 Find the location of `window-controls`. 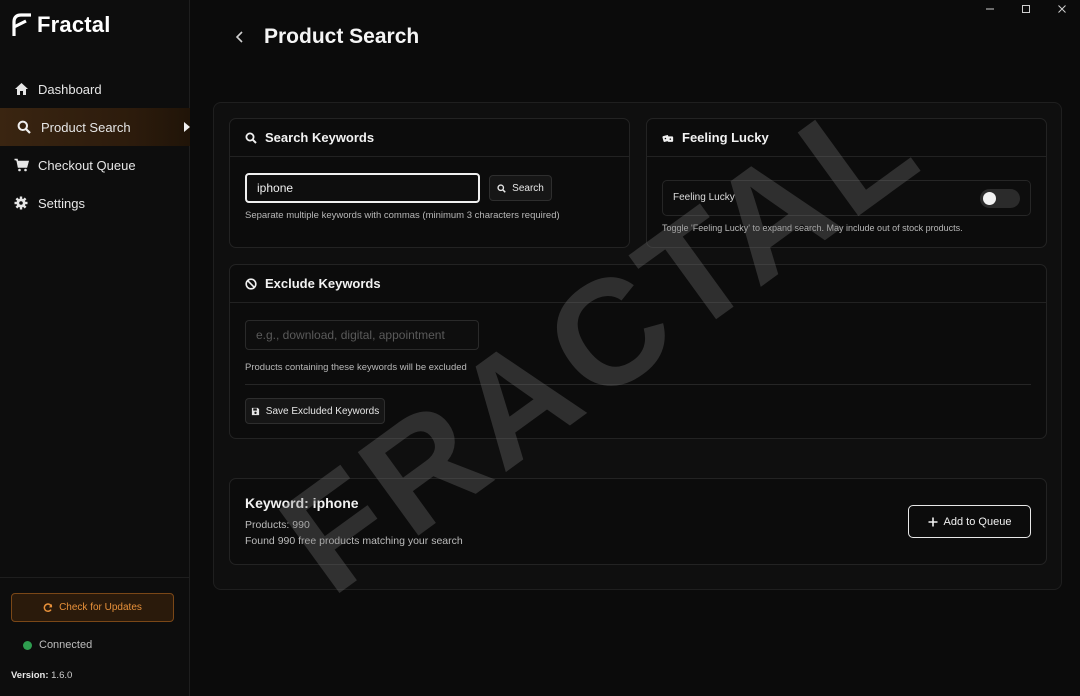

window-controls is located at coordinates (1026, 9).